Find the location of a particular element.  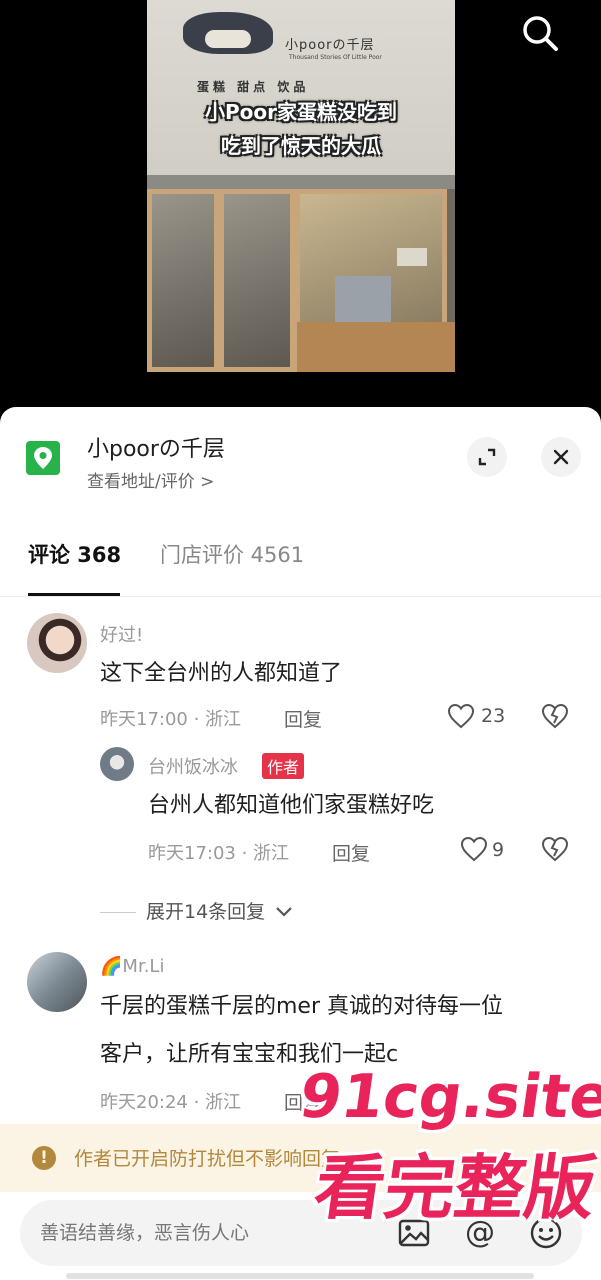

comment-username: 好过! is located at coordinates (121, 634).